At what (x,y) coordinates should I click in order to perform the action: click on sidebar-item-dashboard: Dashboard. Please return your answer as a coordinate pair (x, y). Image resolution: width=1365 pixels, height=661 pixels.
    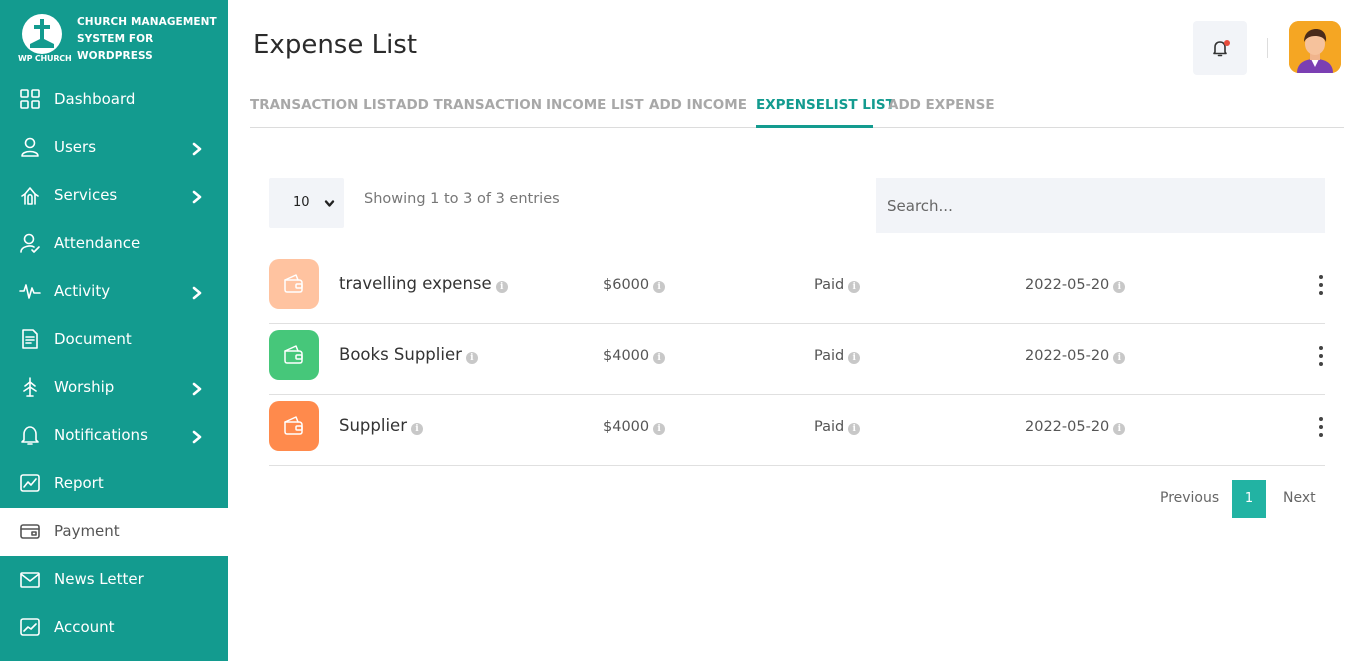
    Looking at the image, I should click on (114, 100).